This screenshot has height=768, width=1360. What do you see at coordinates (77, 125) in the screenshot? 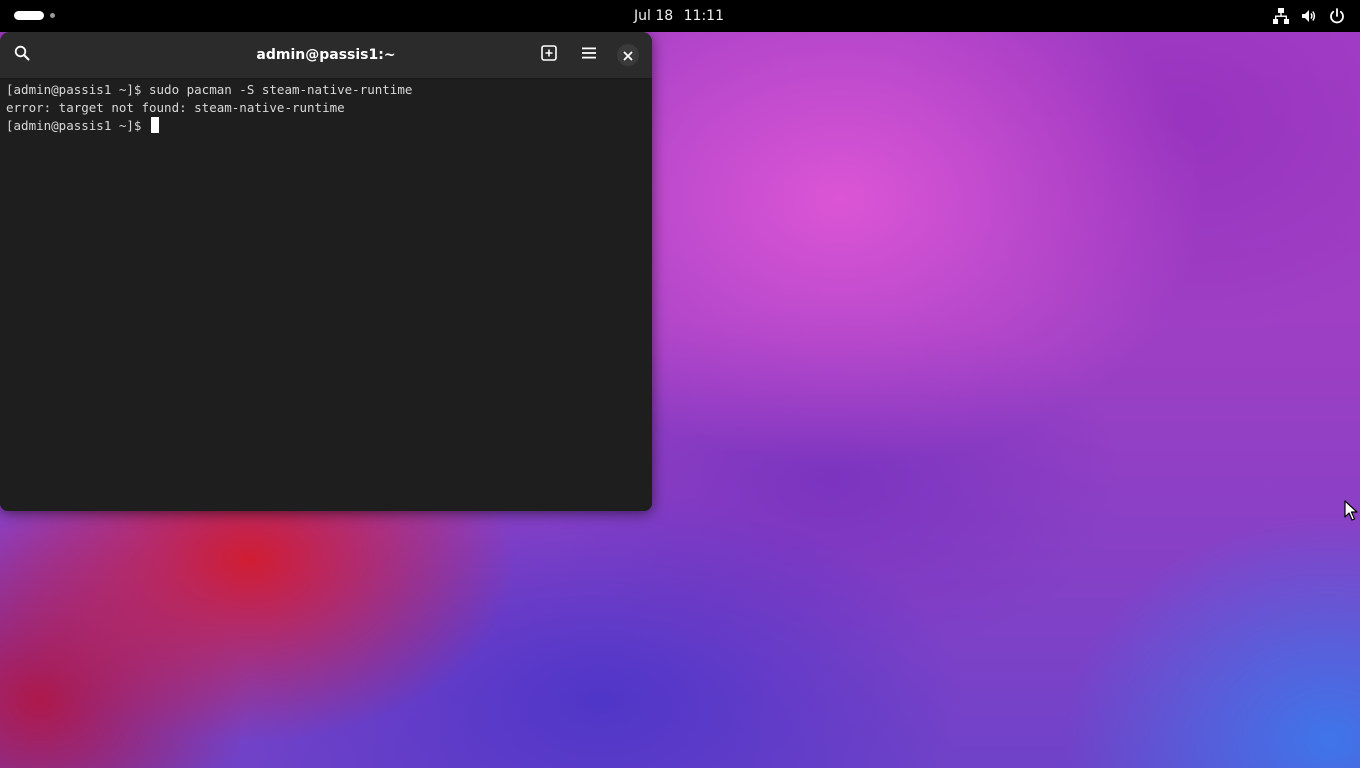
I see `terminal-prompt: [admin@passis1 ~]$` at bounding box center [77, 125].